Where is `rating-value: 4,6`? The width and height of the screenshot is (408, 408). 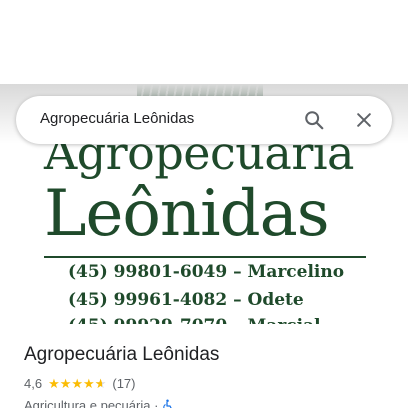
rating-value: 4,6 is located at coordinates (33, 383).